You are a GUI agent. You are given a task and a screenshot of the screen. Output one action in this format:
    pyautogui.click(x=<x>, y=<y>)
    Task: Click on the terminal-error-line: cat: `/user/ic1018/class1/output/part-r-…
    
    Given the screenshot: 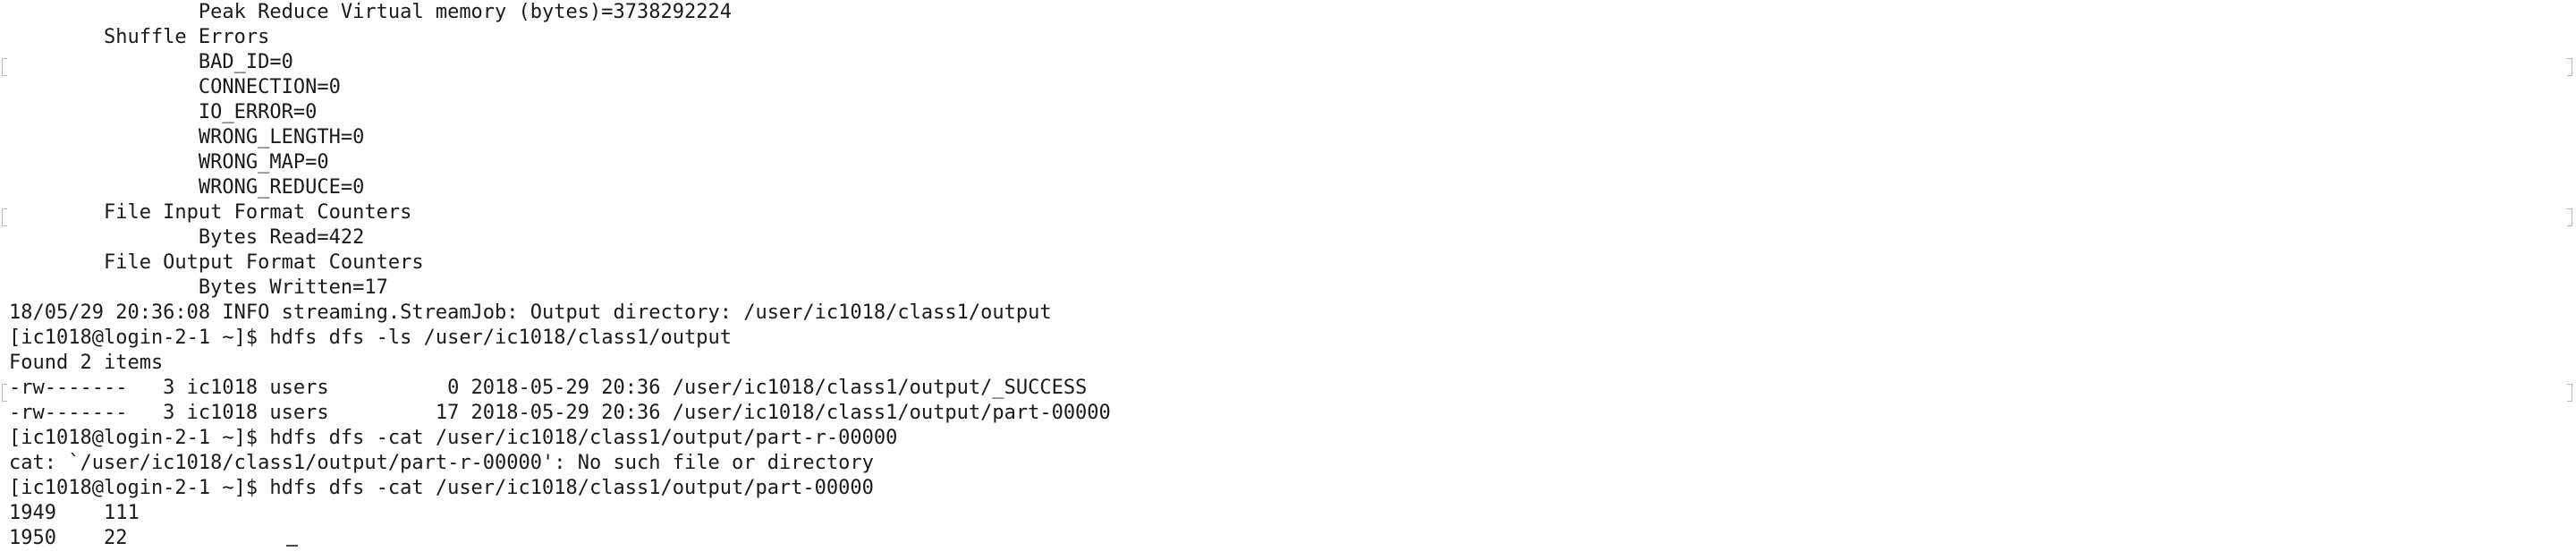 What is the action you would take?
    pyautogui.click(x=441, y=463)
    